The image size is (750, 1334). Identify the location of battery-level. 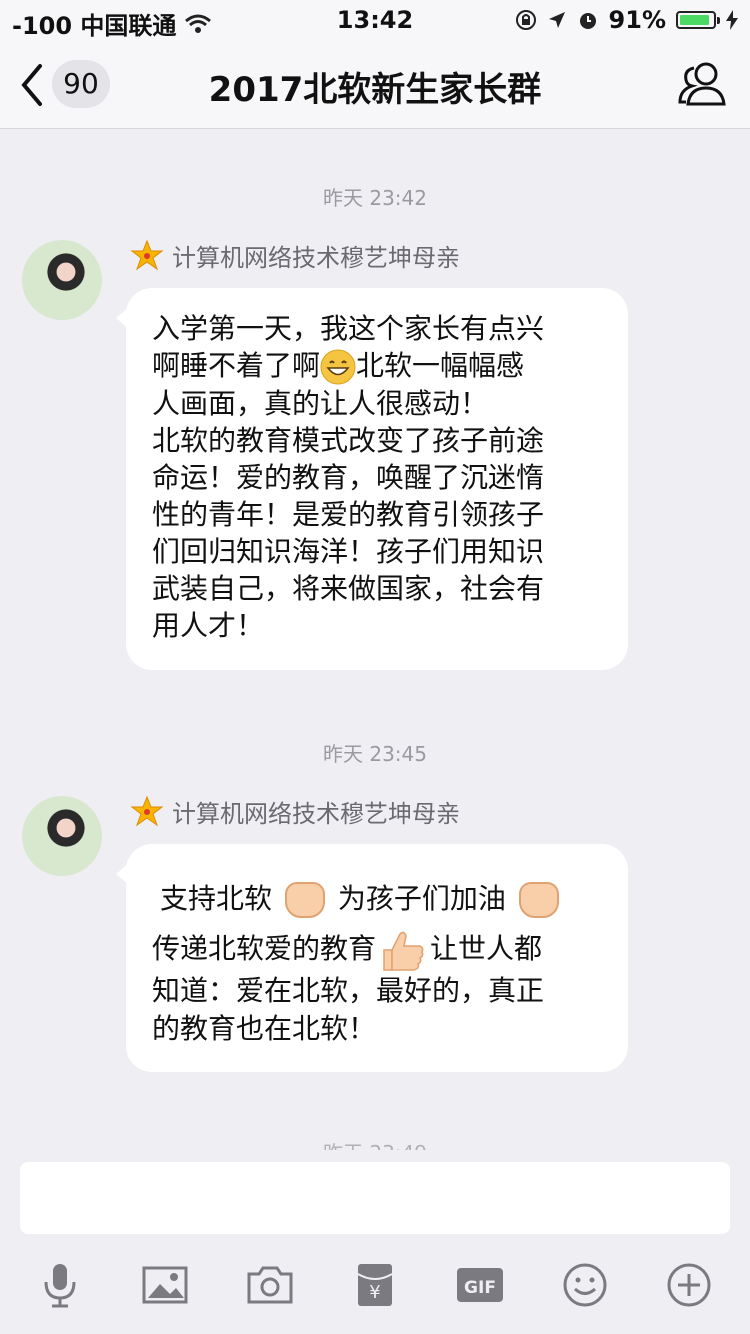
(695, 20).